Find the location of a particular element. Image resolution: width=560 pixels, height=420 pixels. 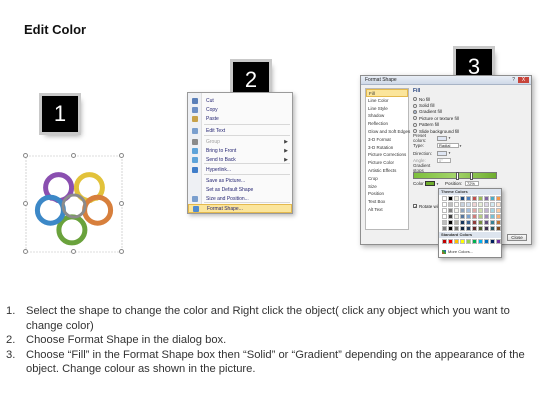

nav-item-picture-color: Picture Color is located at coordinates (387, 163).